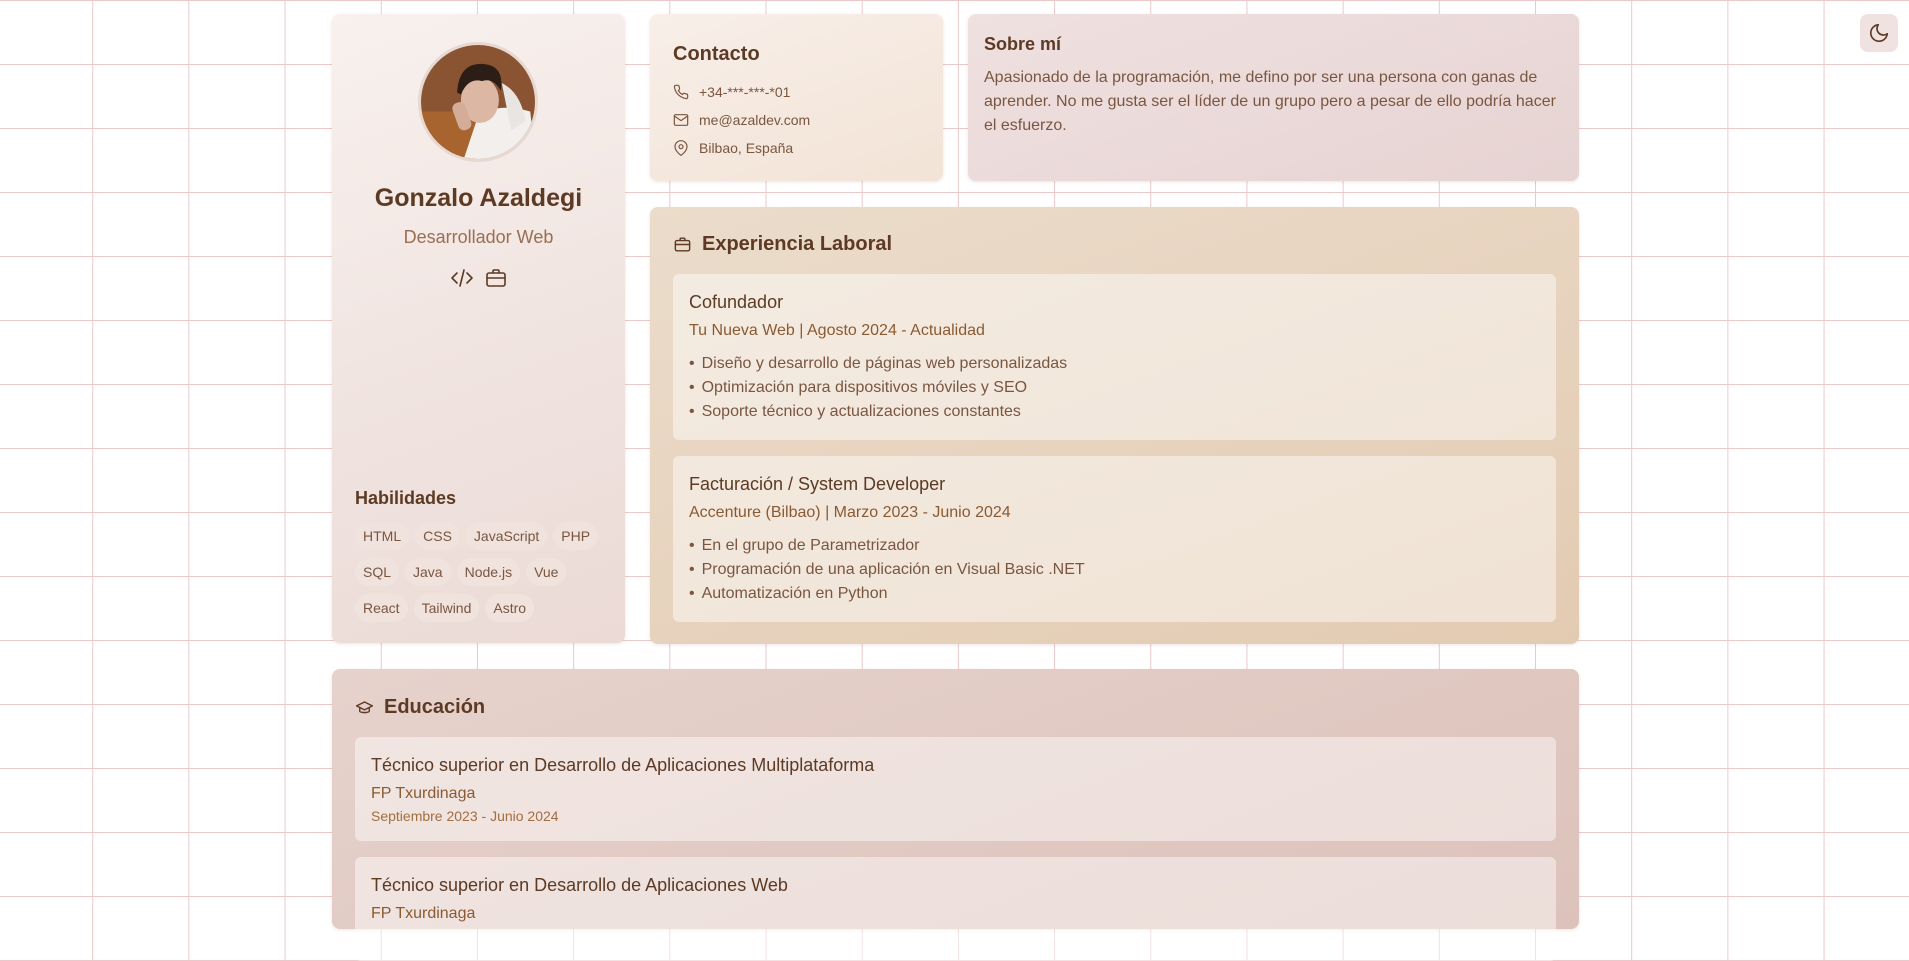 Image resolution: width=1909 pixels, height=961 pixels. I want to click on job-company-date: Tu Nueva Web | Agosto 2024 - Actualidad, so click(837, 330).